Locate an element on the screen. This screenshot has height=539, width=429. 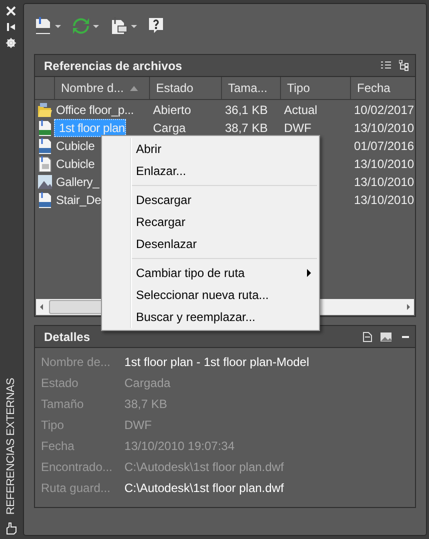
field-value: 1st floor plan - 1st floor plan-Model is located at coordinates (217, 362).